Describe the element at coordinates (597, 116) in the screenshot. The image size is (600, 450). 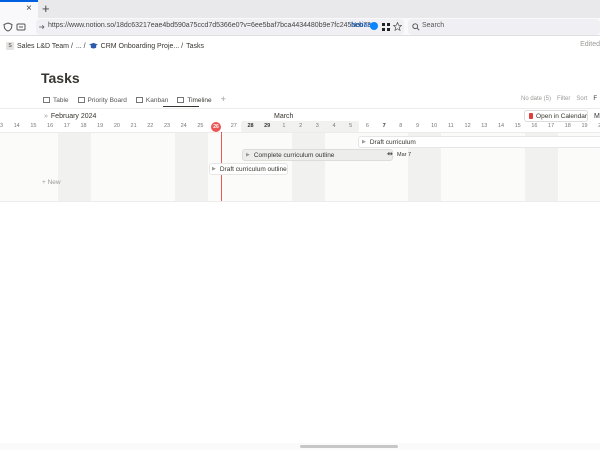
I see `timeline-more-label: M` at that location.